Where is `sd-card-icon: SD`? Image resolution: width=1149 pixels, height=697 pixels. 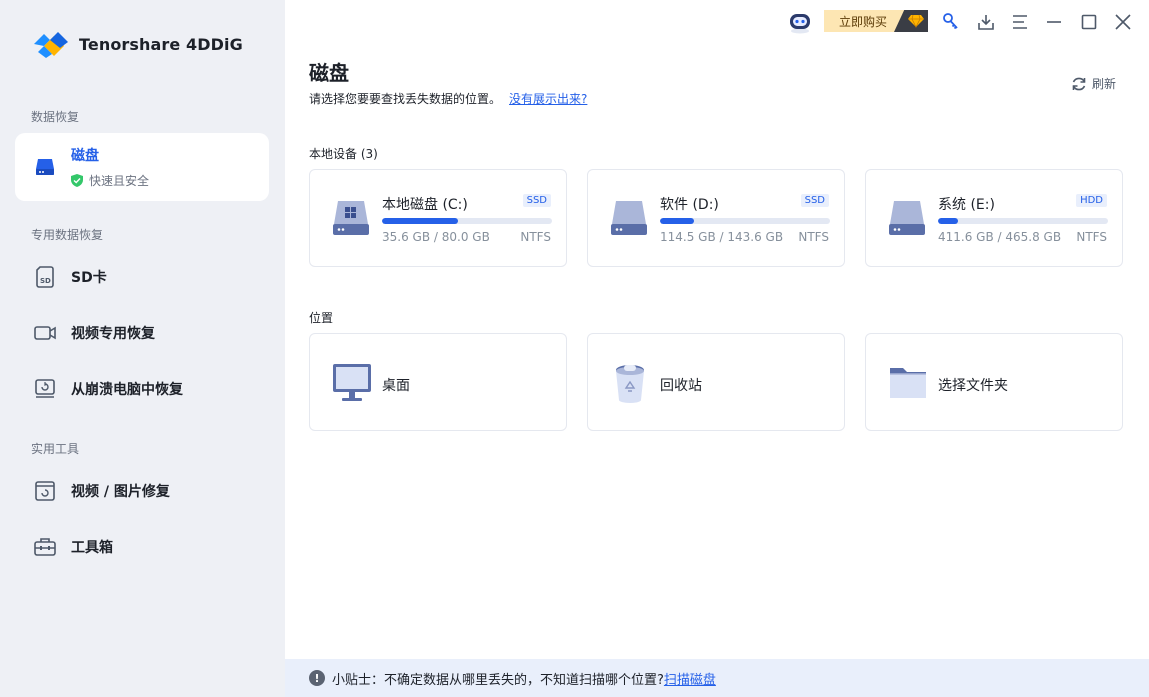
sd-card-icon: SD is located at coordinates (45, 277).